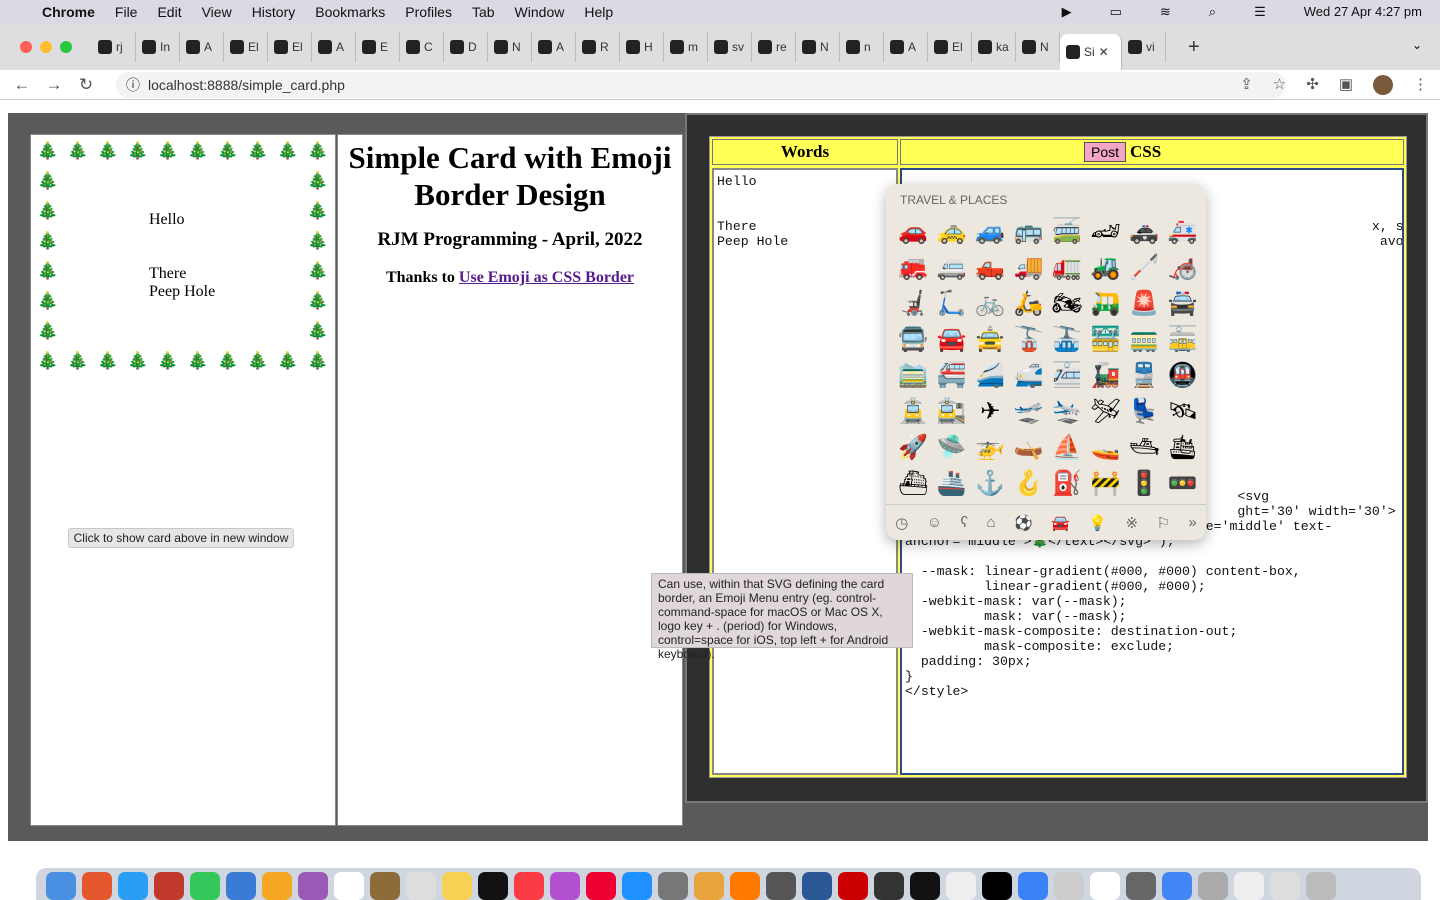 The width and height of the screenshot is (1440, 900). Describe the element at coordinates (913, 376) in the screenshot. I see `emoji-option: 🚞` at that location.